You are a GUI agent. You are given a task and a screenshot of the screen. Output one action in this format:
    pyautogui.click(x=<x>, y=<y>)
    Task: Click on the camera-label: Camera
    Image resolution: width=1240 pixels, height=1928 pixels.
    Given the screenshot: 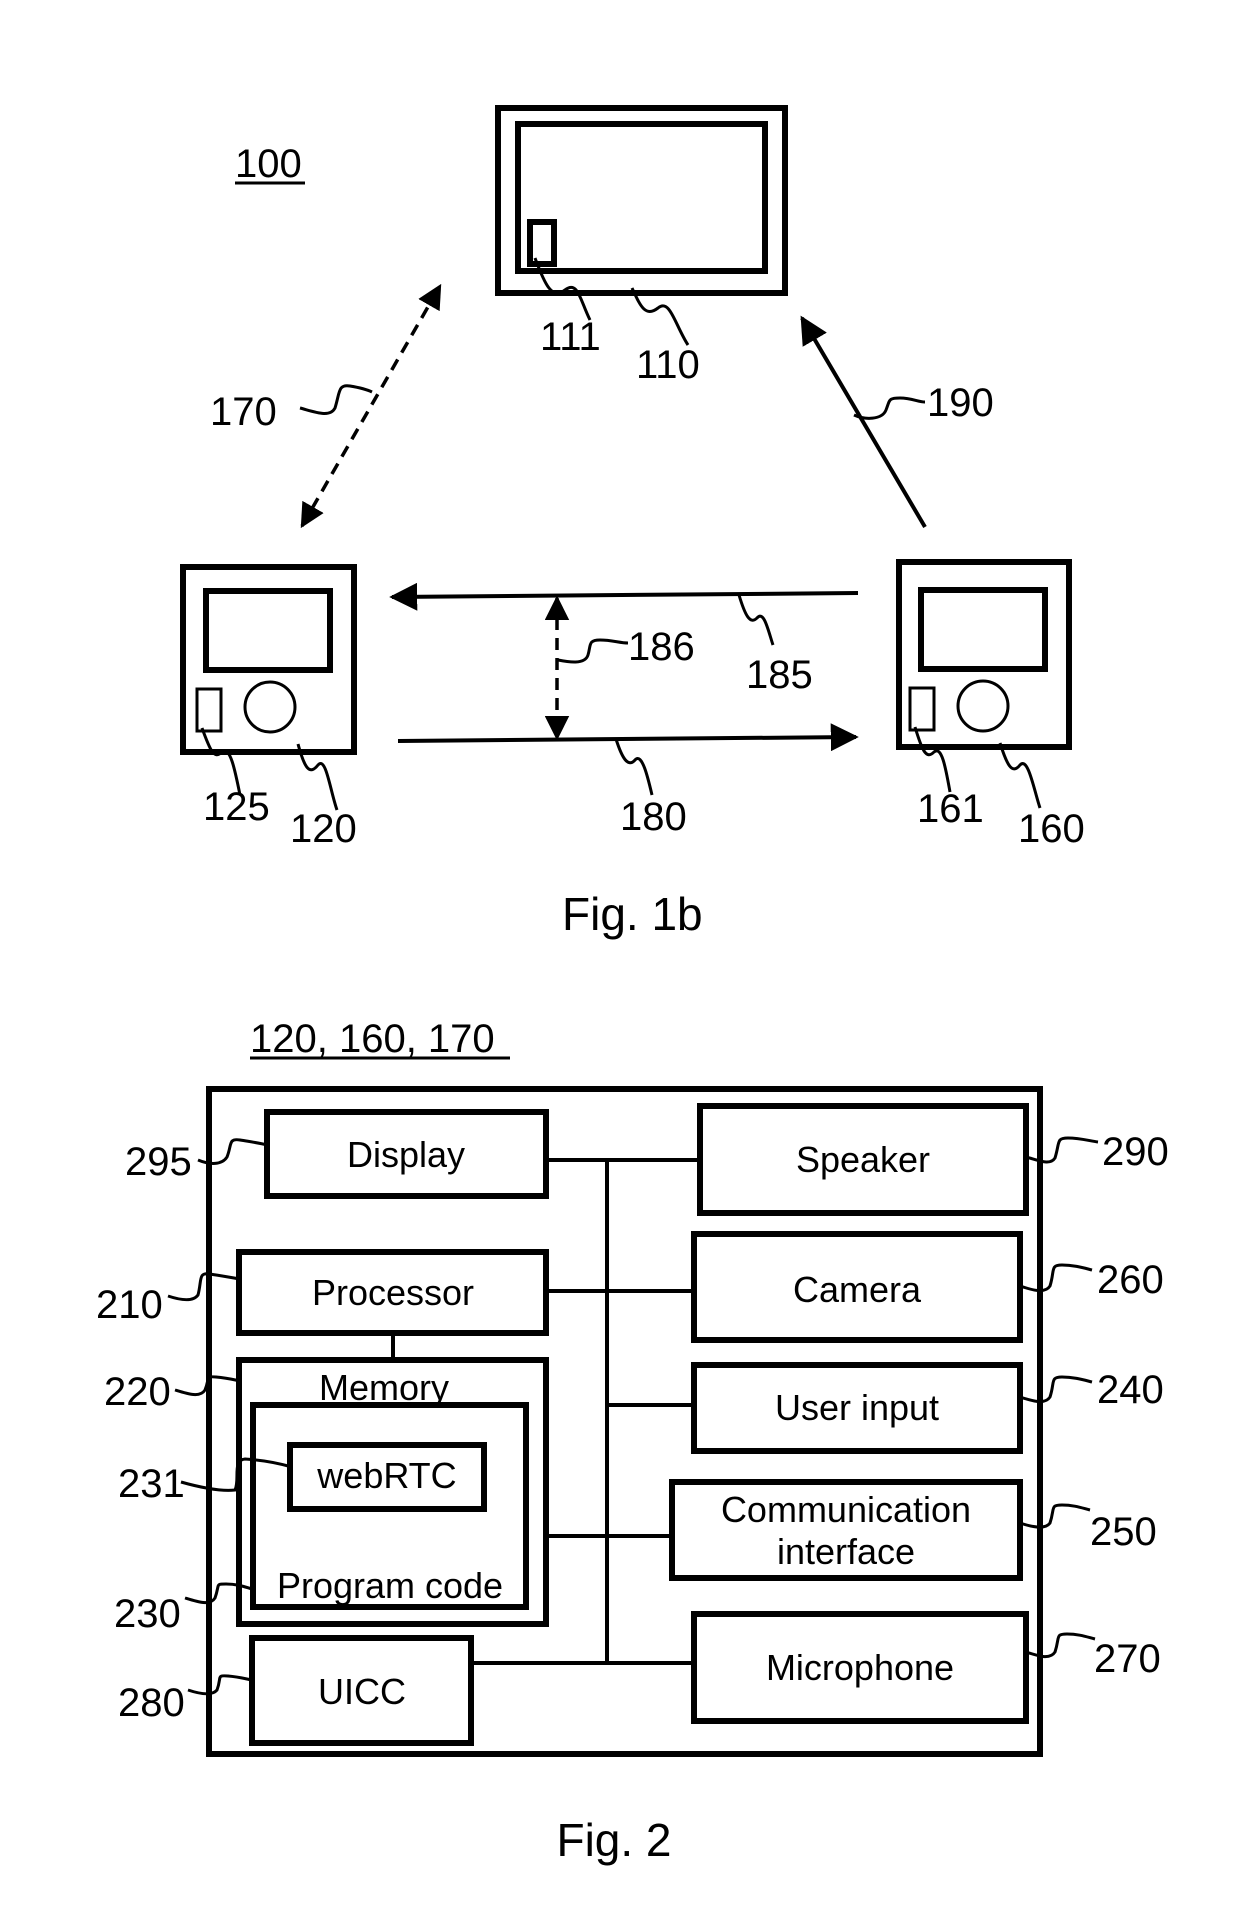 What is the action you would take?
    pyautogui.click(x=857, y=1289)
    